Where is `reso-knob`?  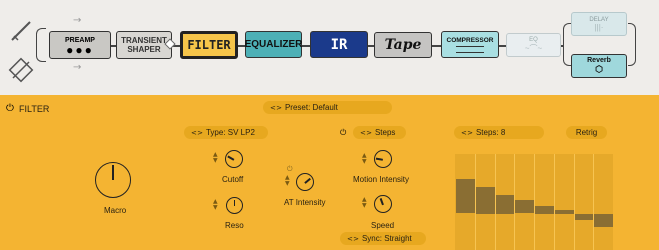
reso-knob is located at coordinates (234, 205).